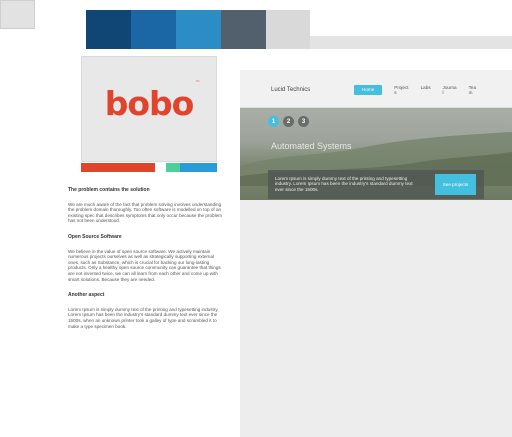 The image size is (512, 437). What do you see at coordinates (455, 184) in the screenshot?
I see `see-projects-button: See projects` at bounding box center [455, 184].